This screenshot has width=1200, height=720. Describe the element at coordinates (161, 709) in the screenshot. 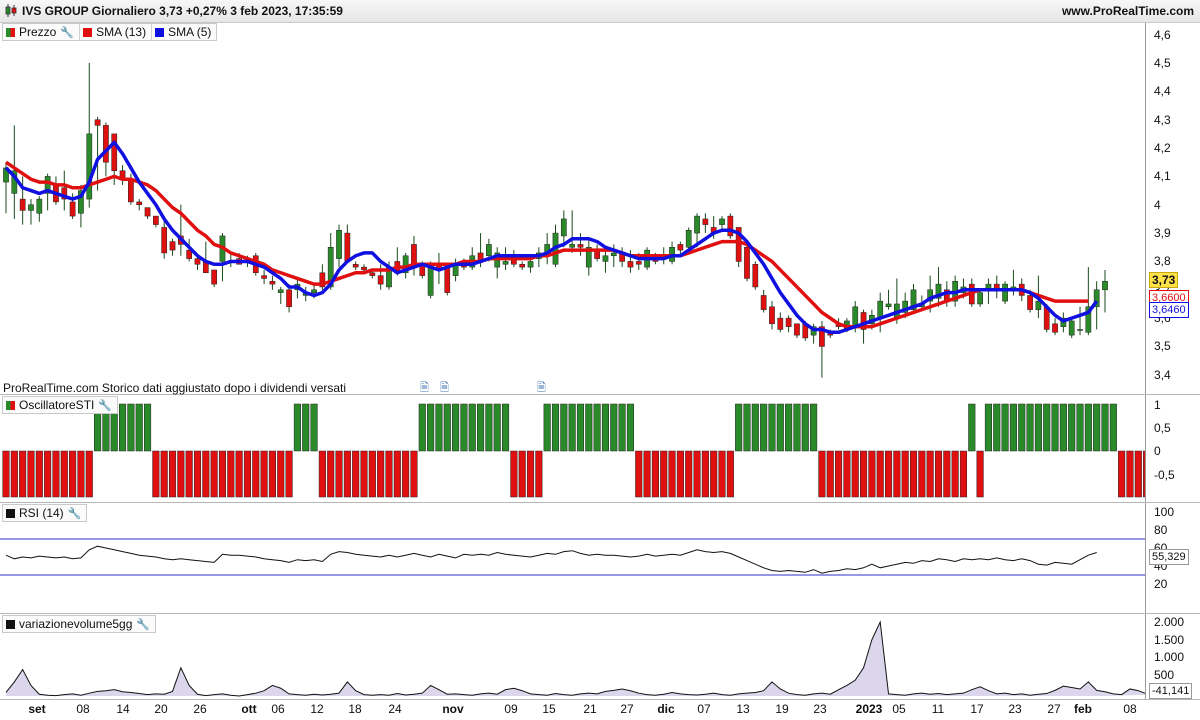

I see `time-tick-label: 20` at that location.